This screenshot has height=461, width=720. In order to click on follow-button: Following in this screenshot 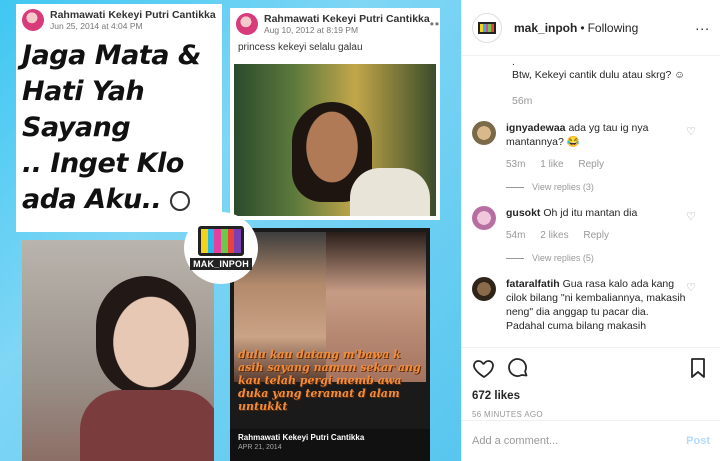, I will do `click(613, 28)`.